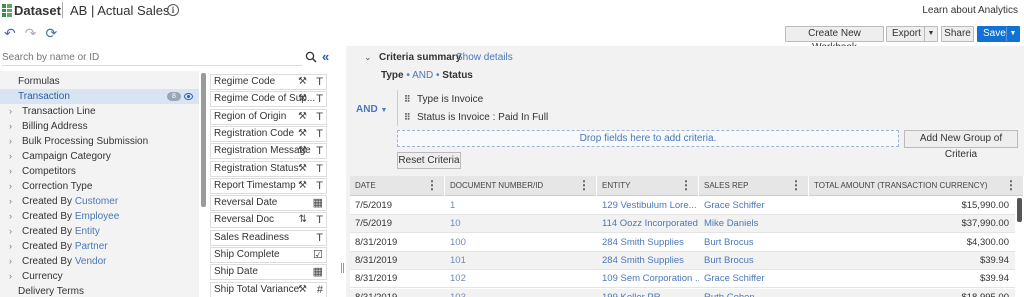  I want to click on column-header: SALES REP ⋮, so click(754, 186).